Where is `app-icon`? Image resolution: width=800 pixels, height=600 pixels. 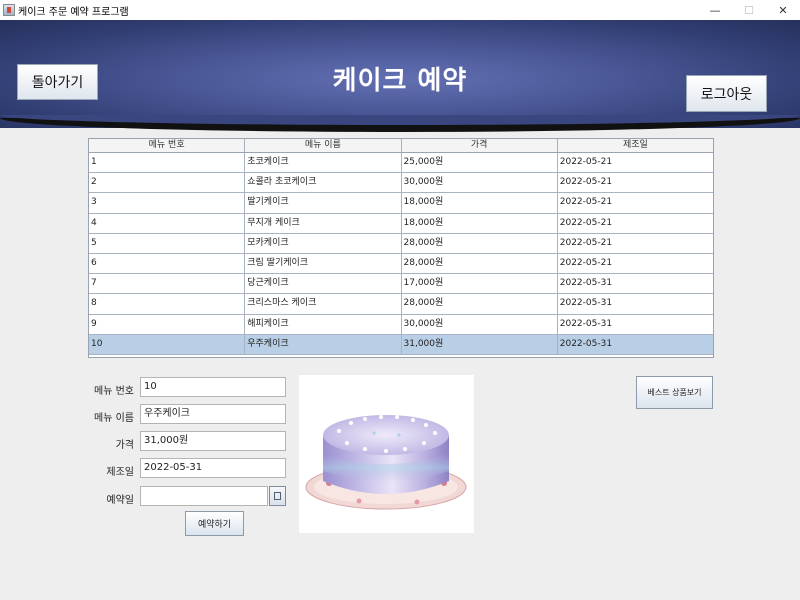 app-icon is located at coordinates (9, 10).